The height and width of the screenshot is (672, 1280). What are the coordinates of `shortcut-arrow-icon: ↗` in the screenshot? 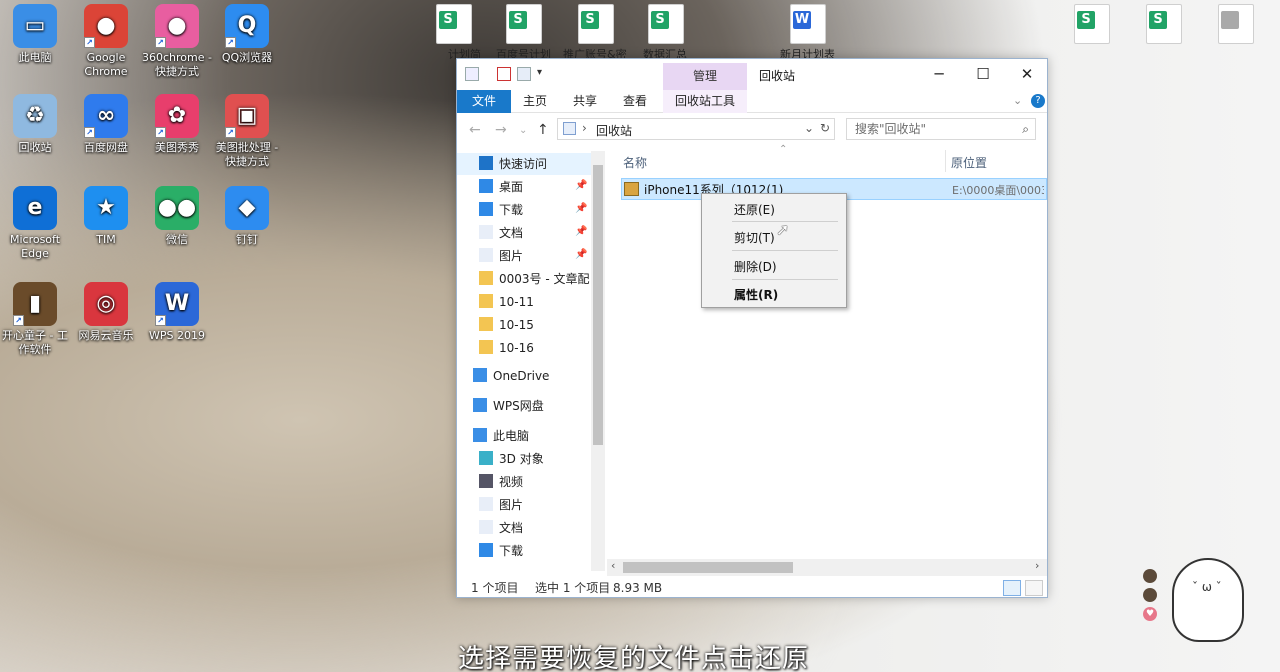 It's located at (160, 320).